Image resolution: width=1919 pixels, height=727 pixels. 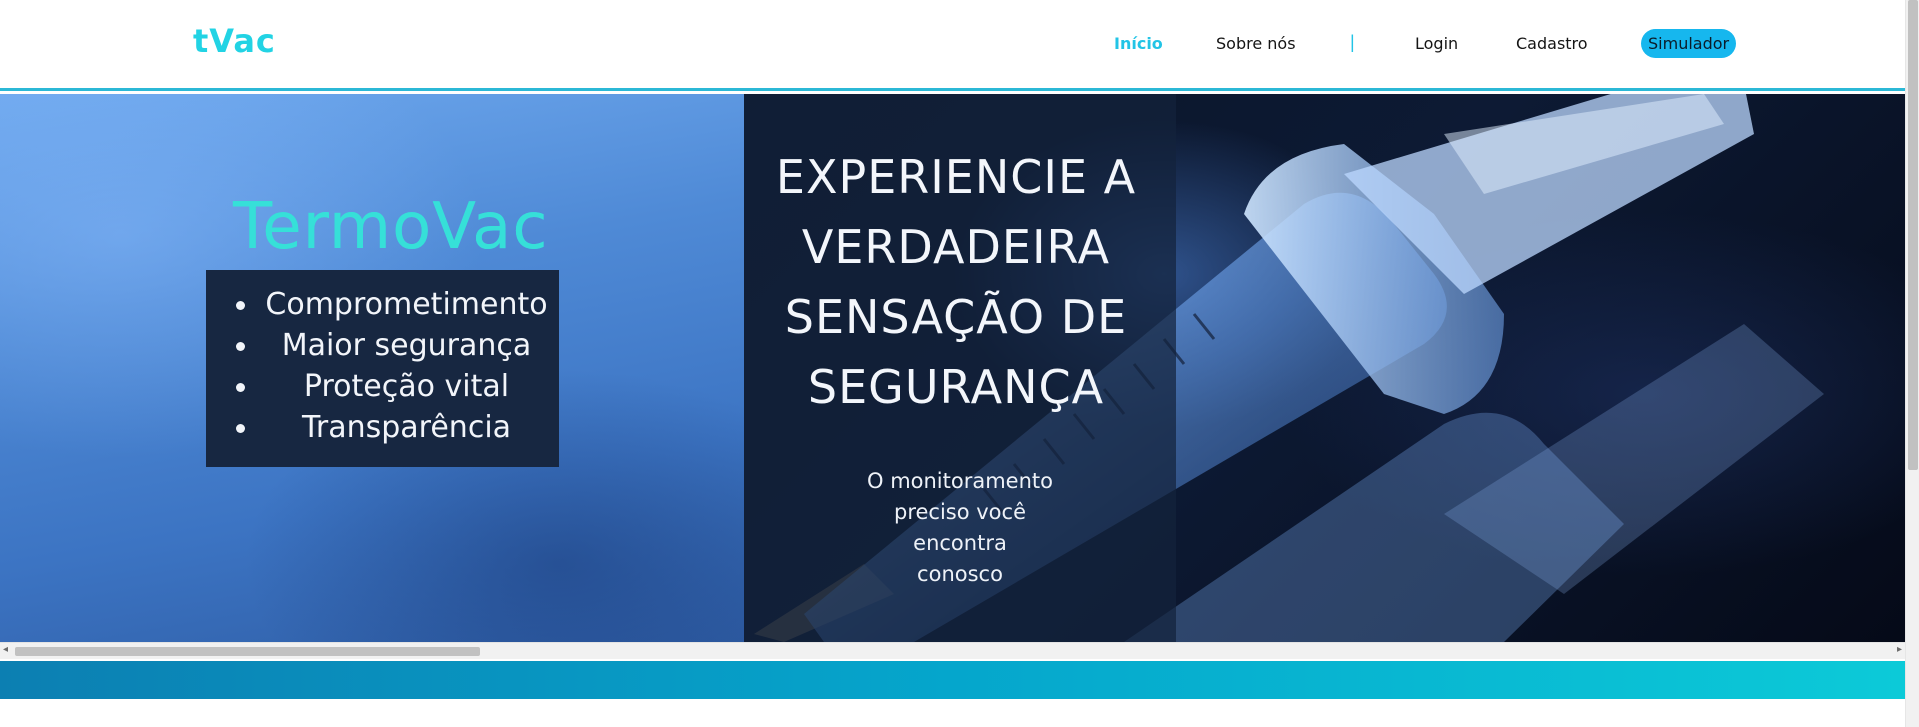 What do you see at coordinates (956, 317) in the screenshot?
I see `headline-line: SENSAÇÃO DE` at bounding box center [956, 317].